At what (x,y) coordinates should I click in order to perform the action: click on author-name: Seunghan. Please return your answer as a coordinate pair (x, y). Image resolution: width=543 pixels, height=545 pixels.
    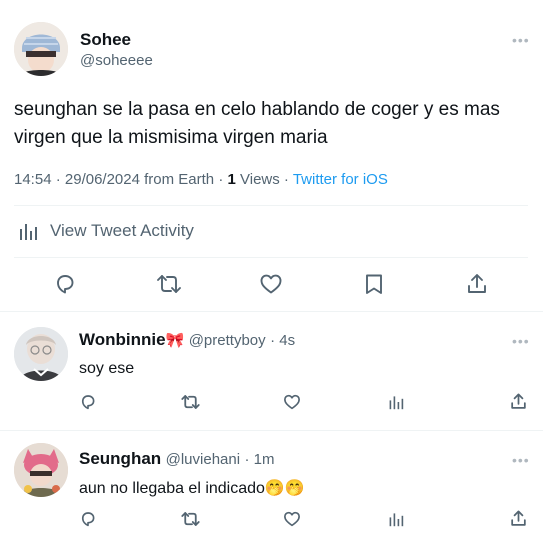
    Looking at the image, I should click on (120, 458).